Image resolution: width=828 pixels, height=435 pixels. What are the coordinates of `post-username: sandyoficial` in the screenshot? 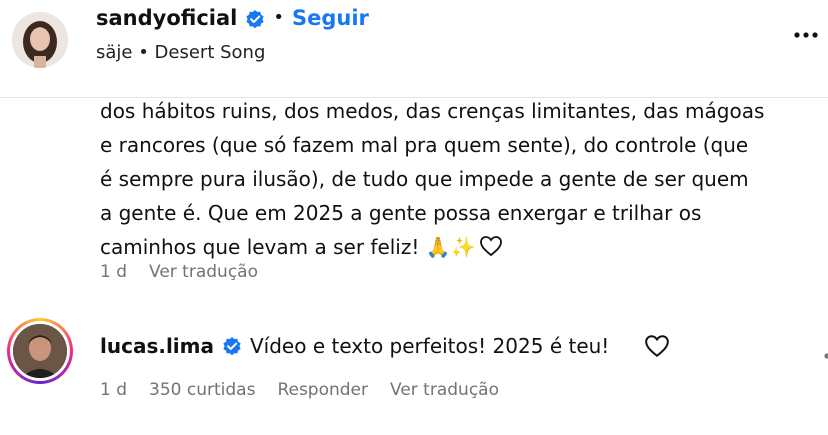 It's located at (166, 18).